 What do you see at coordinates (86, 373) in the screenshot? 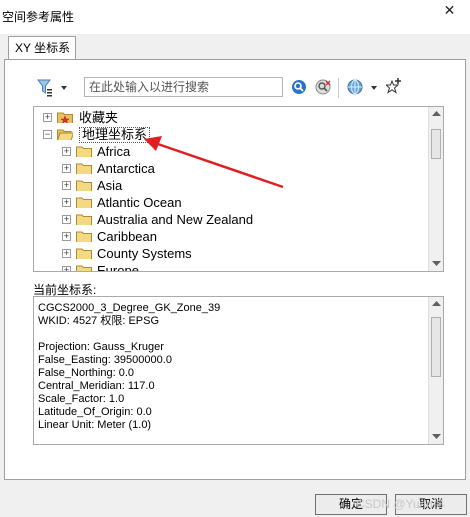
I see `cs-false-northing: False_Northing: 0.0` at bounding box center [86, 373].